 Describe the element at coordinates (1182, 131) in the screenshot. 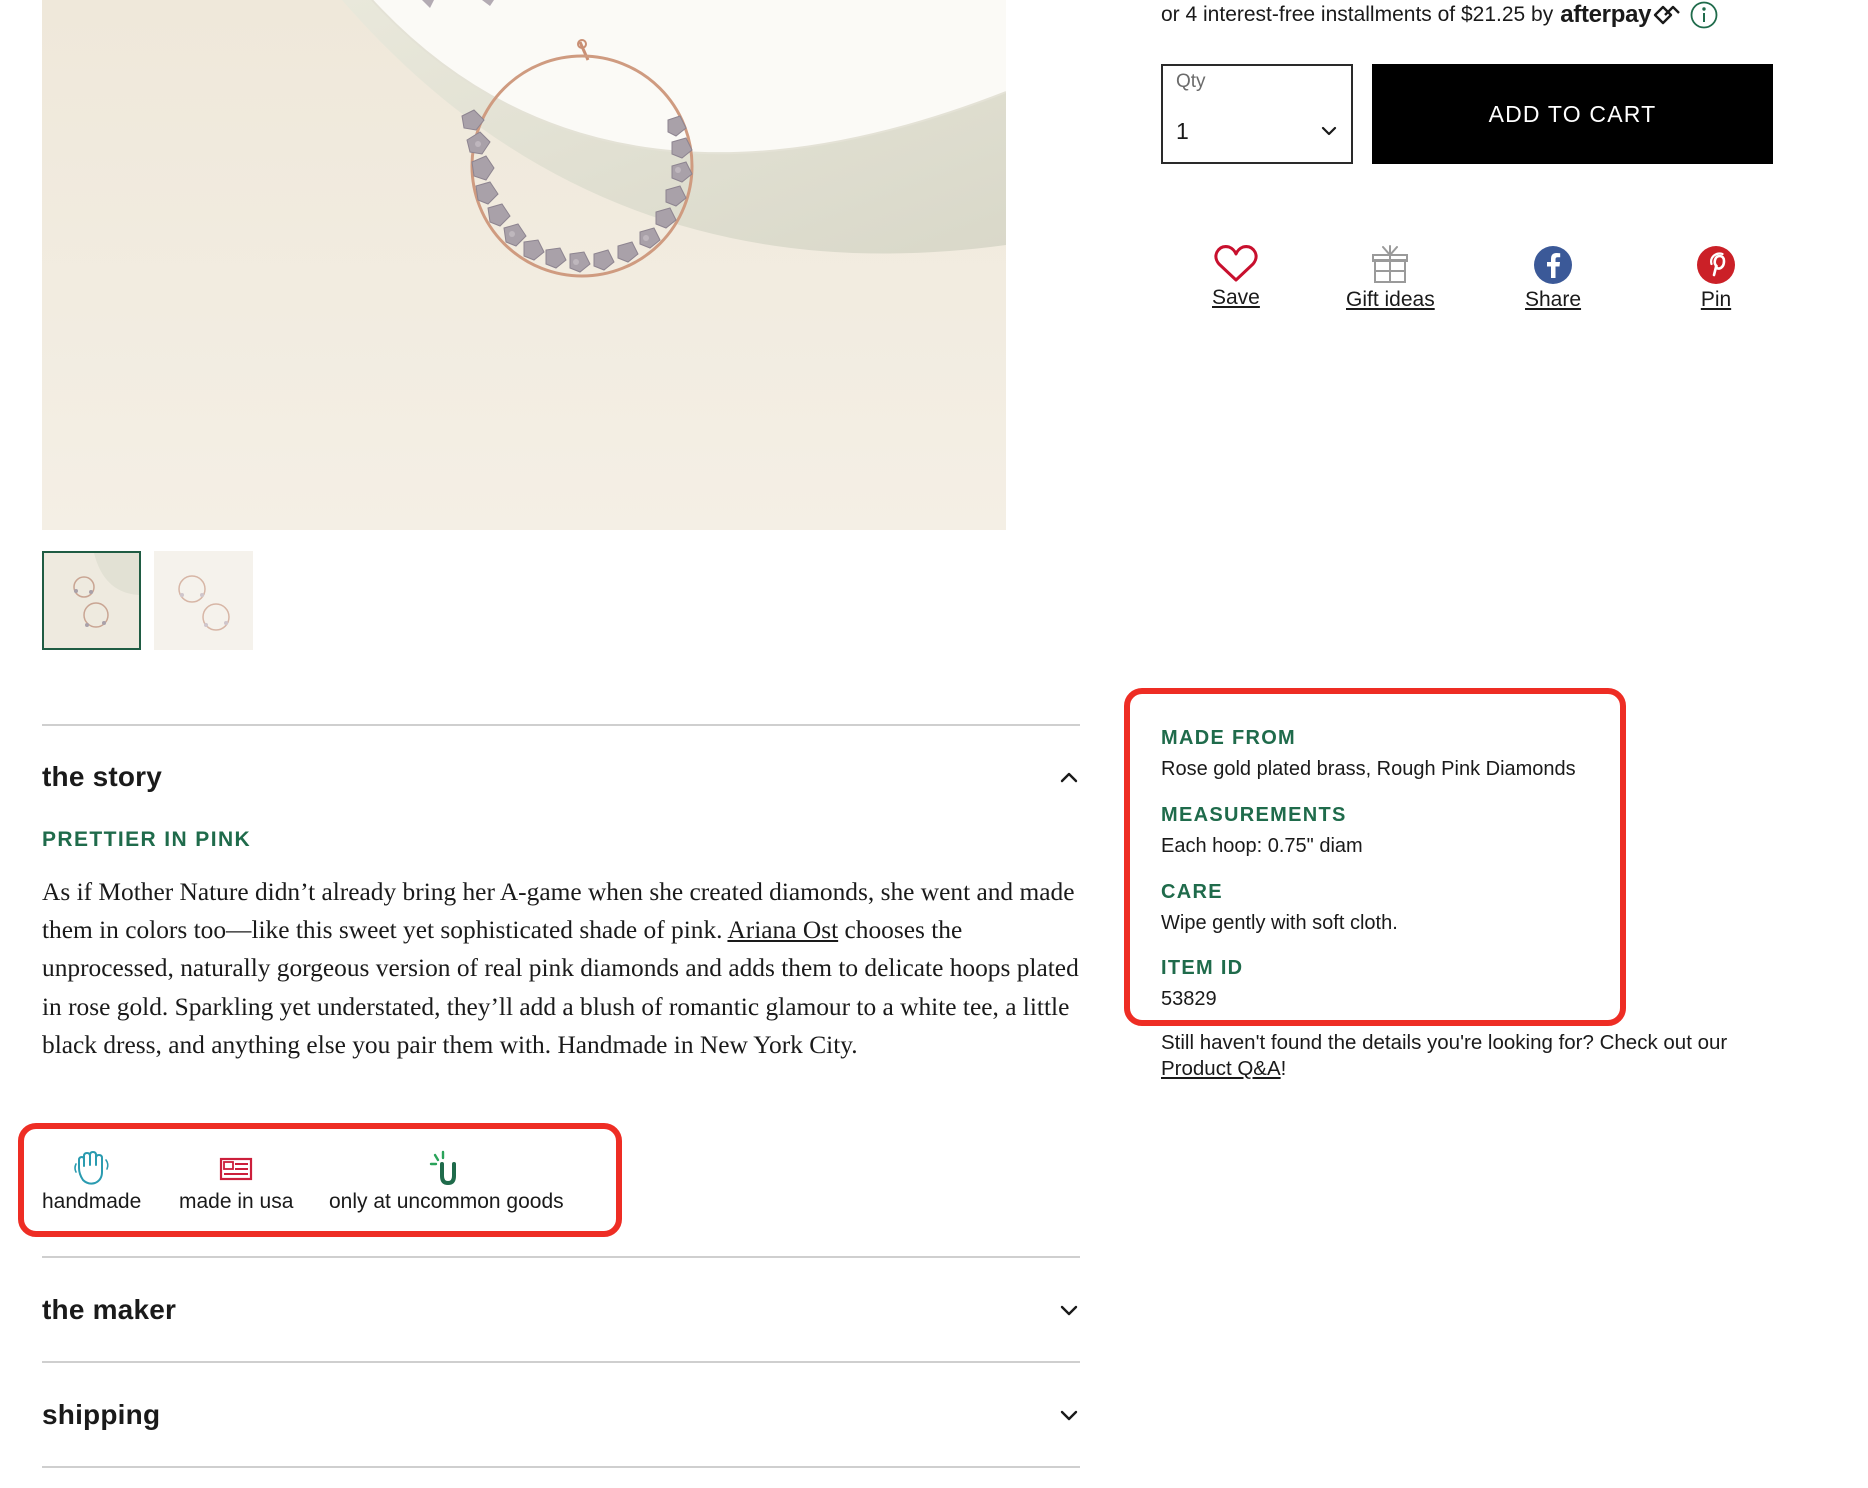

I see `qty-value: 1` at that location.